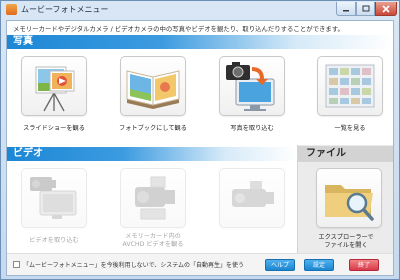 The image size is (400, 280). I want to click on import-photos-label: 写真を取り込む, so click(252, 128).